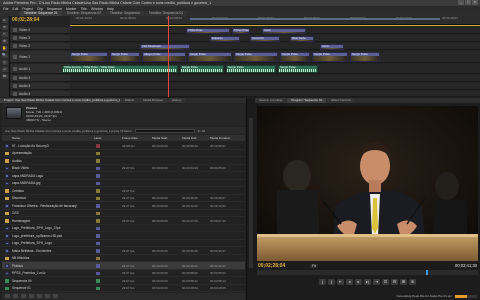  Describe the element at coordinates (358, 281) in the screenshot. I see `play-icon: ▸` at that location.